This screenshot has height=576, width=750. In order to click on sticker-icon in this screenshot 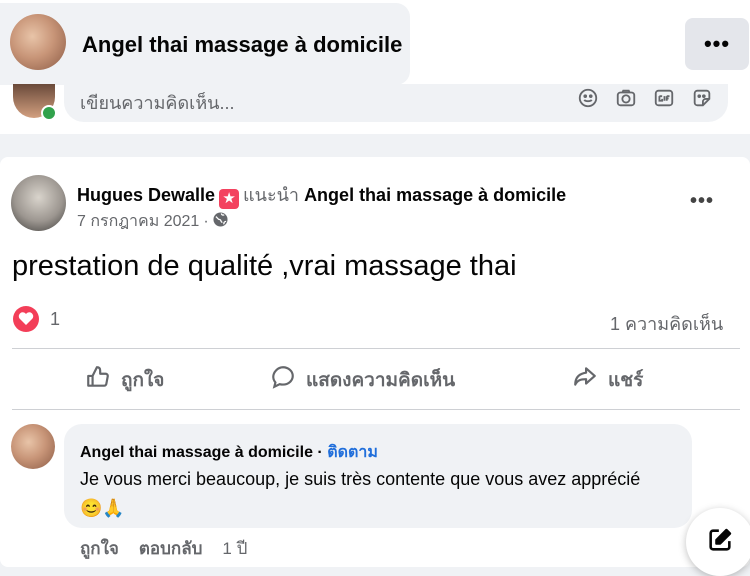, I will do `click(702, 98)`.